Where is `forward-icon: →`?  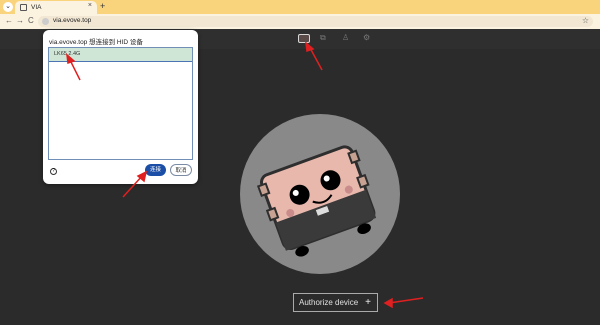 forward-icon: → is located at coordinates (20, 20).